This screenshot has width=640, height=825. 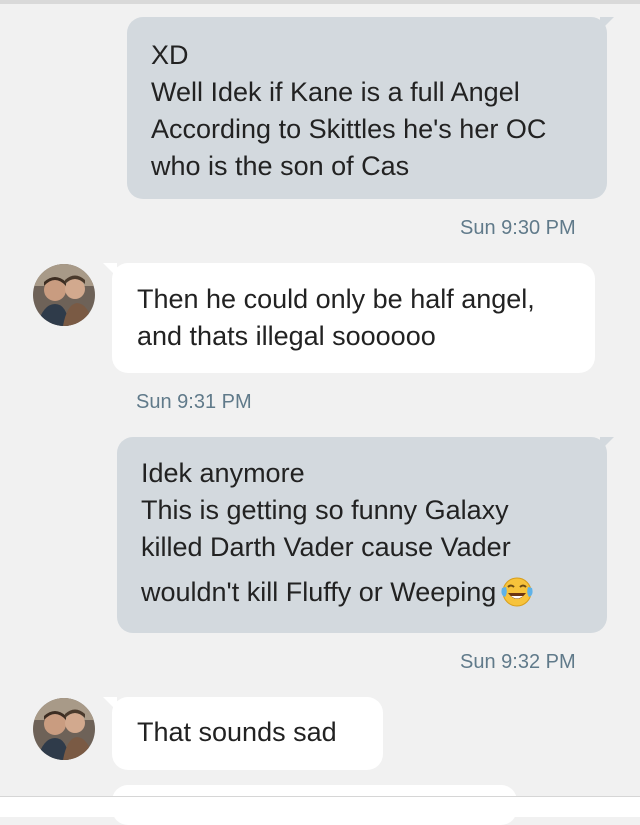 I want to click on message-text-line: wouldn't kill Fluffy or Weeping, so click(x=374, y=595).